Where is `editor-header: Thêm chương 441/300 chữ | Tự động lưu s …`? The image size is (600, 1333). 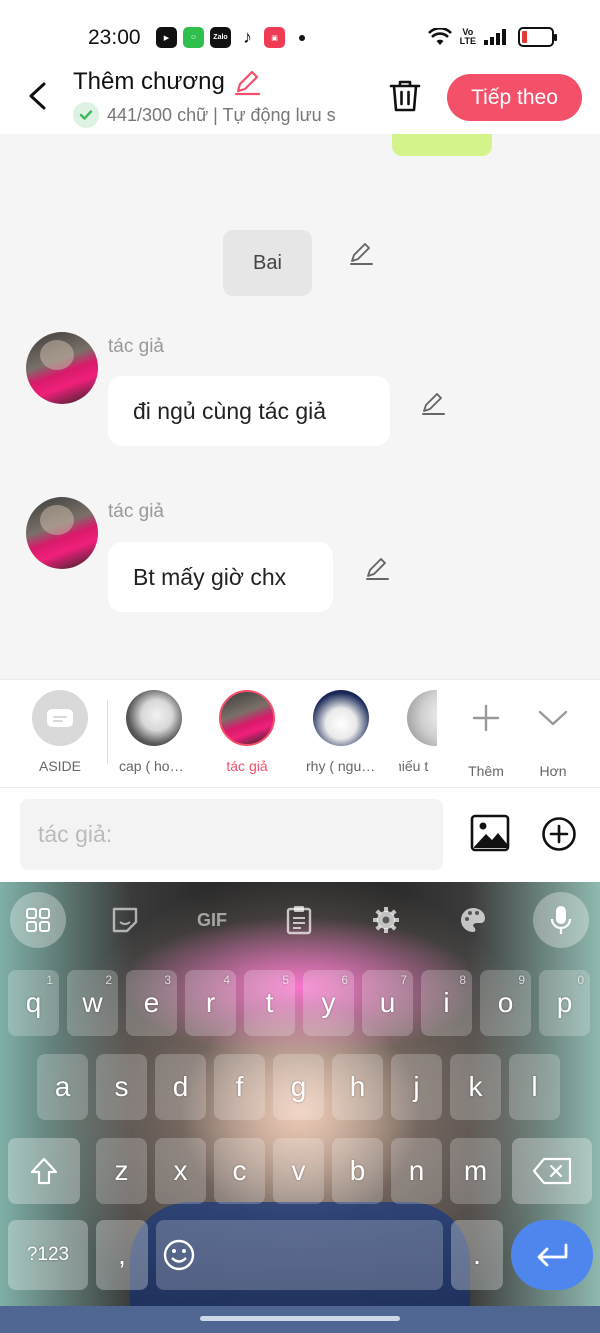
editor-header: Thêm chương 441/300 chữ | Tự động lưu s … is located at coordinates (300, 98).